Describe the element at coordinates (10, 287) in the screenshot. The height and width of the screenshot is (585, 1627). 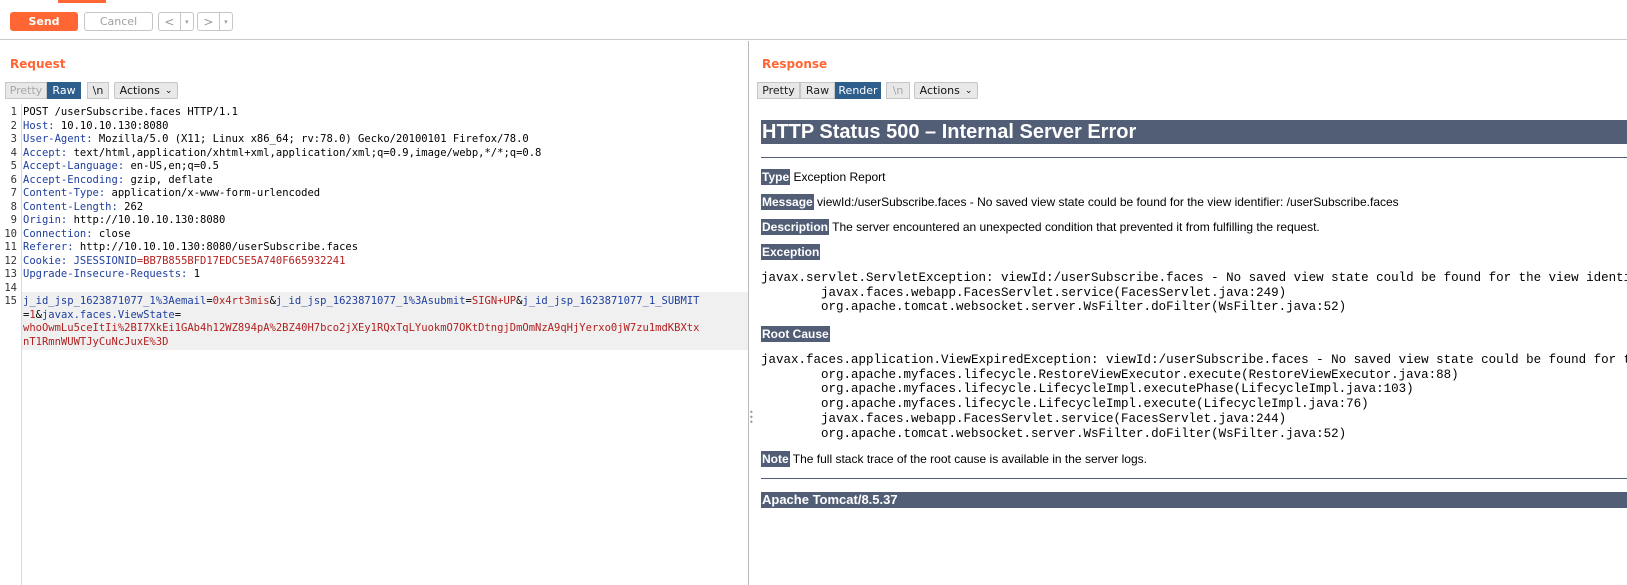
I see `line-number: 14` at that location.